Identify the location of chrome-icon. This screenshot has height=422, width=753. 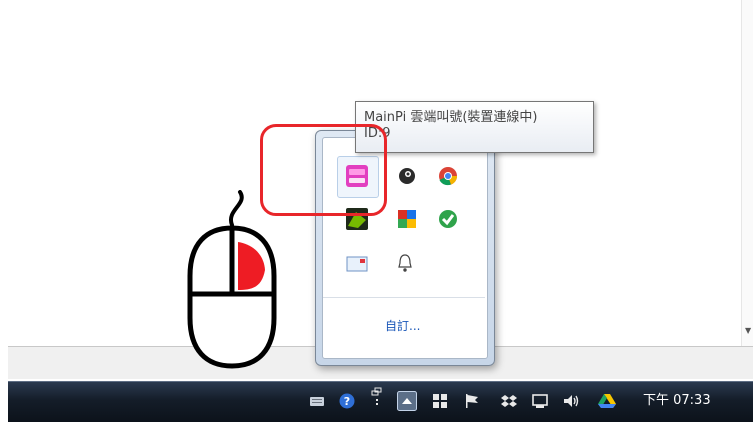
(448, 176).